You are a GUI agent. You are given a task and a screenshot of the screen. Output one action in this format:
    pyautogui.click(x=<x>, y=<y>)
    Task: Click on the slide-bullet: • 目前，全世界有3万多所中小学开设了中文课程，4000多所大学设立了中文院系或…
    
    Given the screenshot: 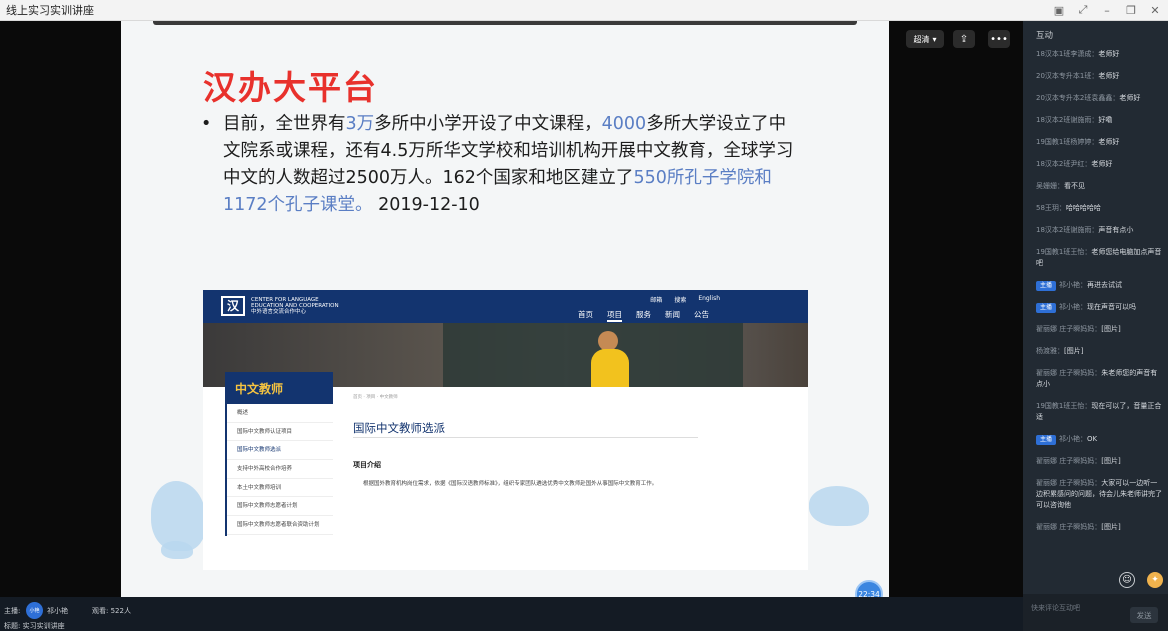 What is the action you would take?
    pyautogui.click(x=501, y=165)
    